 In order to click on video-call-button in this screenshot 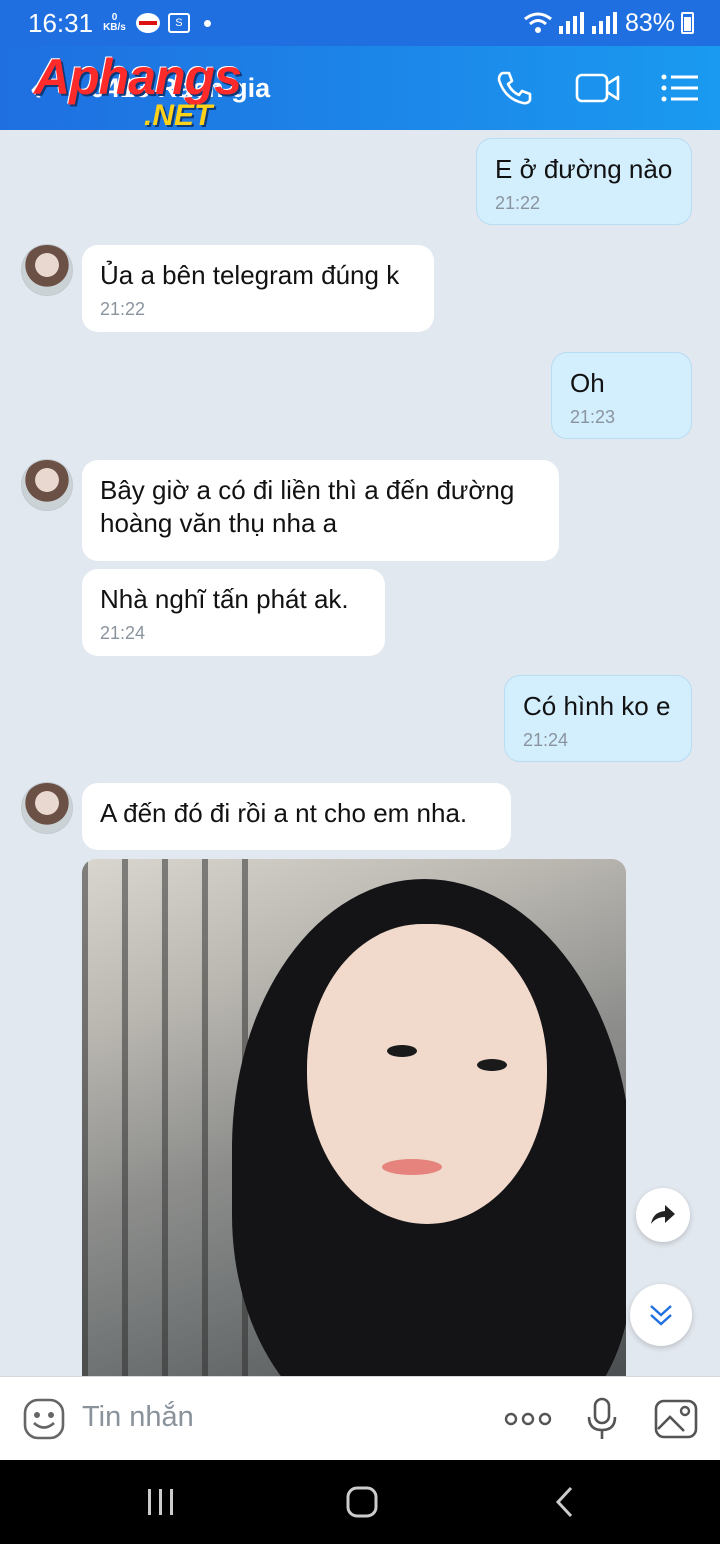, I will do `click(598, 88)`.